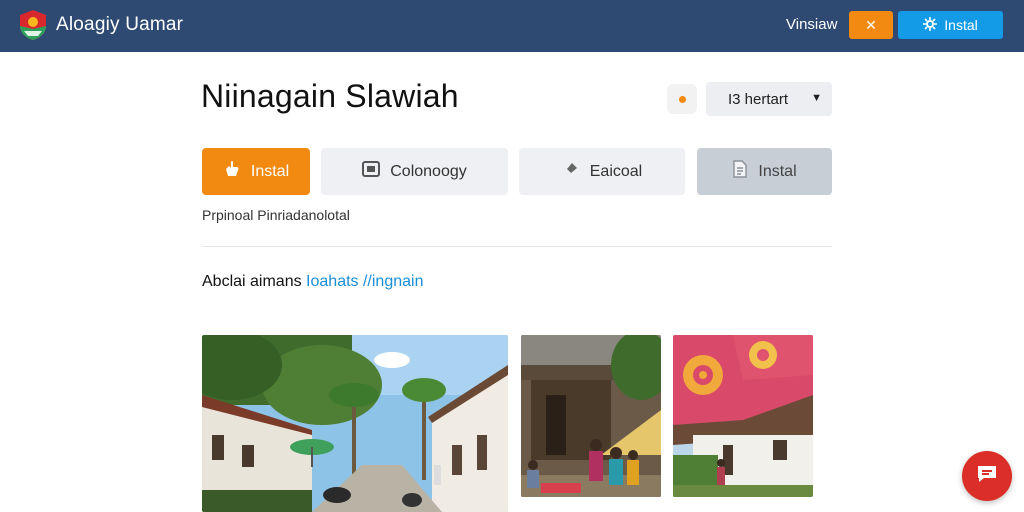  Describe the element at coordinates (743, 416) in the screenshot. I see `batik-cloth-photo` at that location.